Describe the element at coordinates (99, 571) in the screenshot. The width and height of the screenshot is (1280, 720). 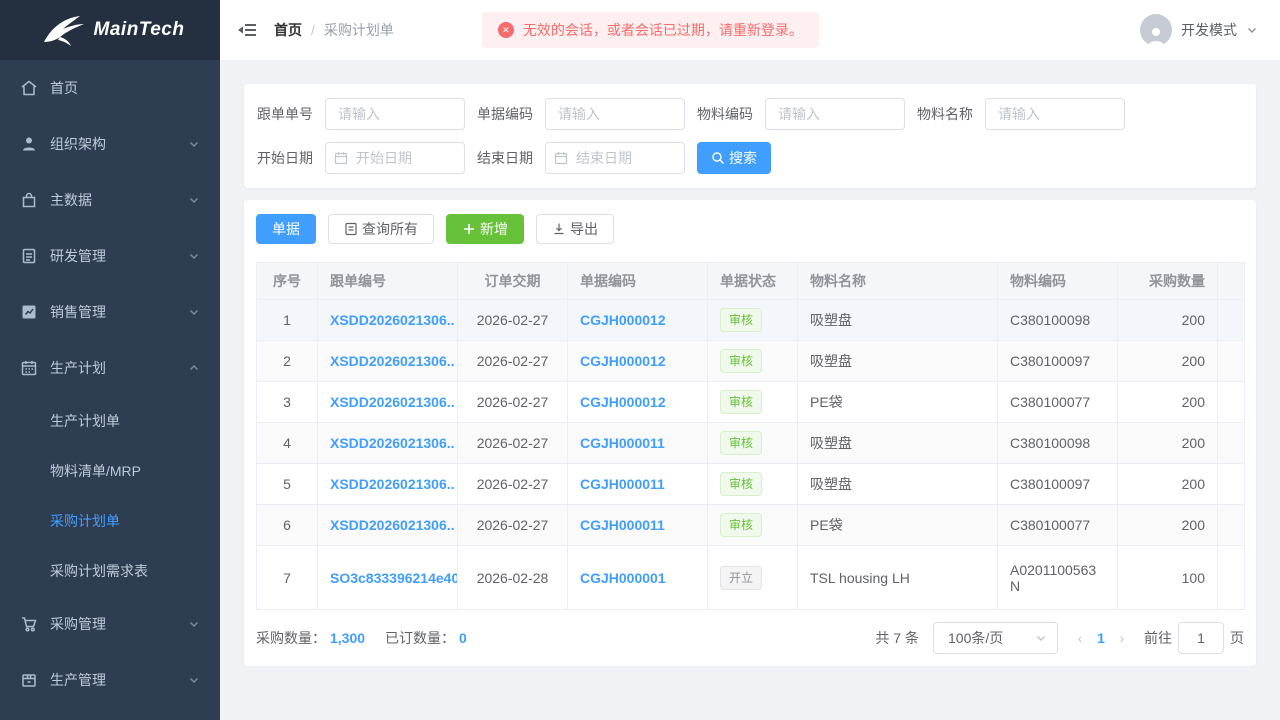
I see `submenu-item-label: 采购计划需求表` at that location.